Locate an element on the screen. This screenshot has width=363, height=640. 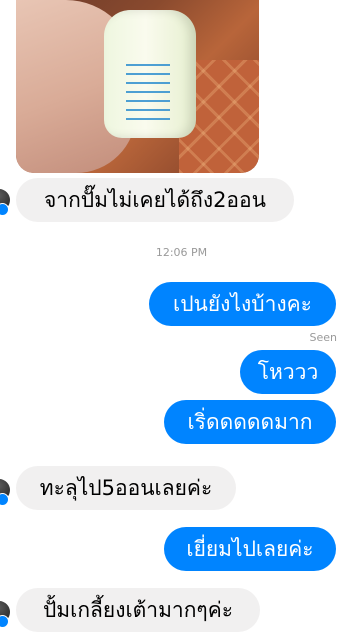
message-outgoing: โหววว is located at coordinates (288, 372).